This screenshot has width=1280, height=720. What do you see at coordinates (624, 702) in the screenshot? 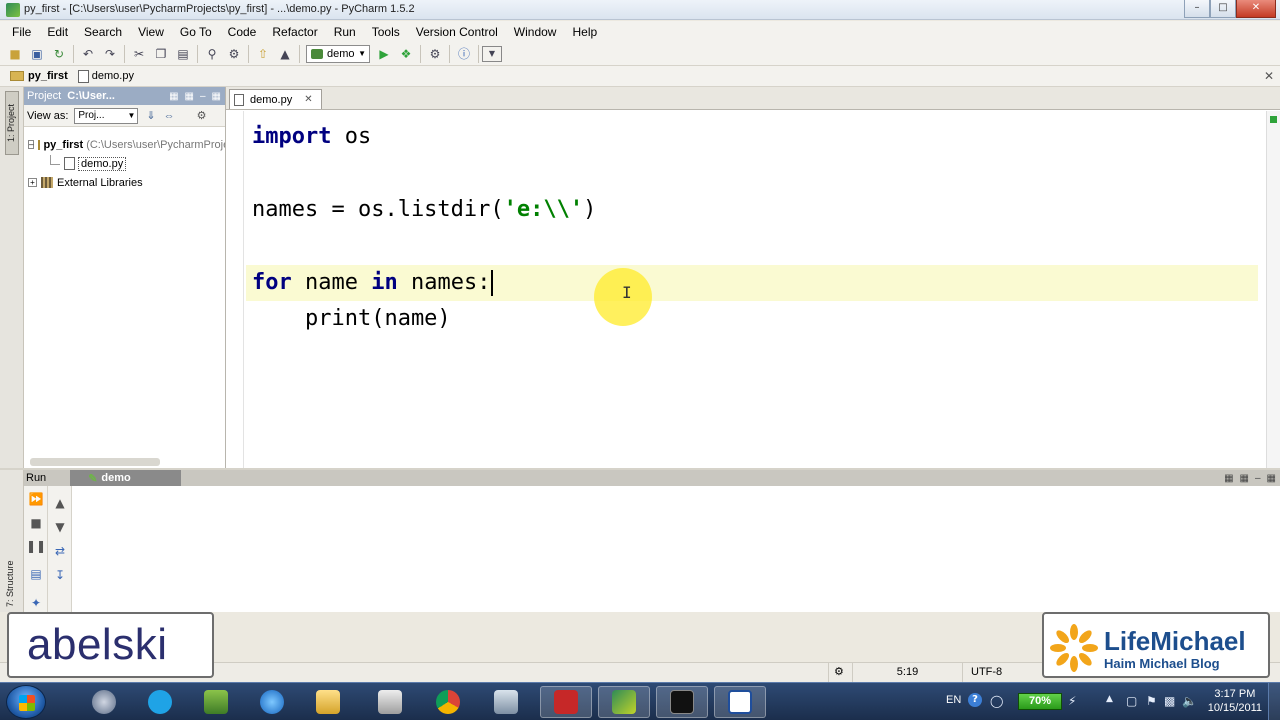
I see `taskbar-app-pycharm` at bounding box center [624, 702].